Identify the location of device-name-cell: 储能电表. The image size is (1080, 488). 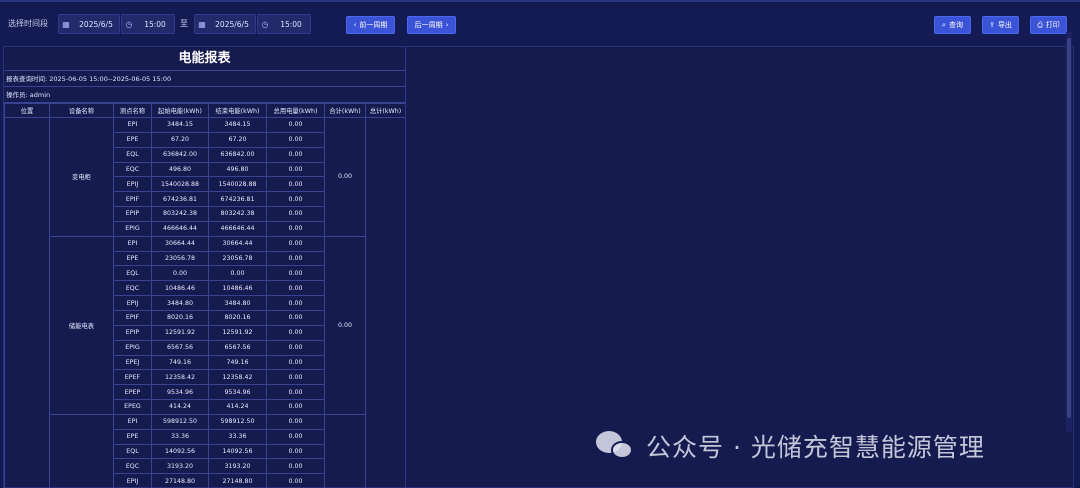
(81, 325).